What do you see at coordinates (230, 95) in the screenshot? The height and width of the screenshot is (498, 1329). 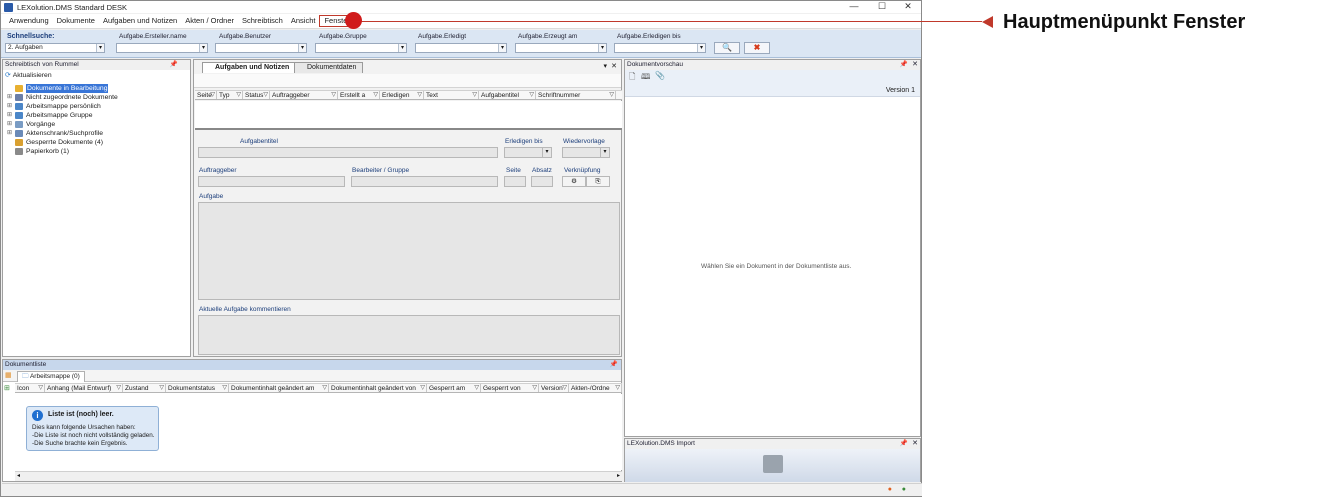 I see `column-header: Typ ▽` at bounding box center [230, 95].